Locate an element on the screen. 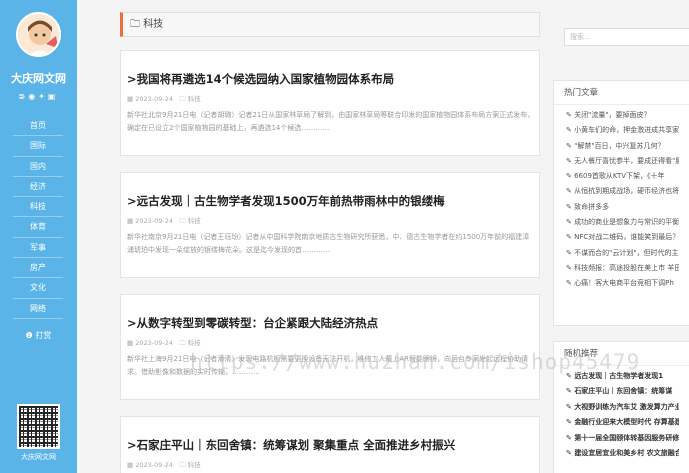 The width and height of the screenshot is (689, 473). donate-button: ❶ 打赏 is located at coordinates (38, 335).